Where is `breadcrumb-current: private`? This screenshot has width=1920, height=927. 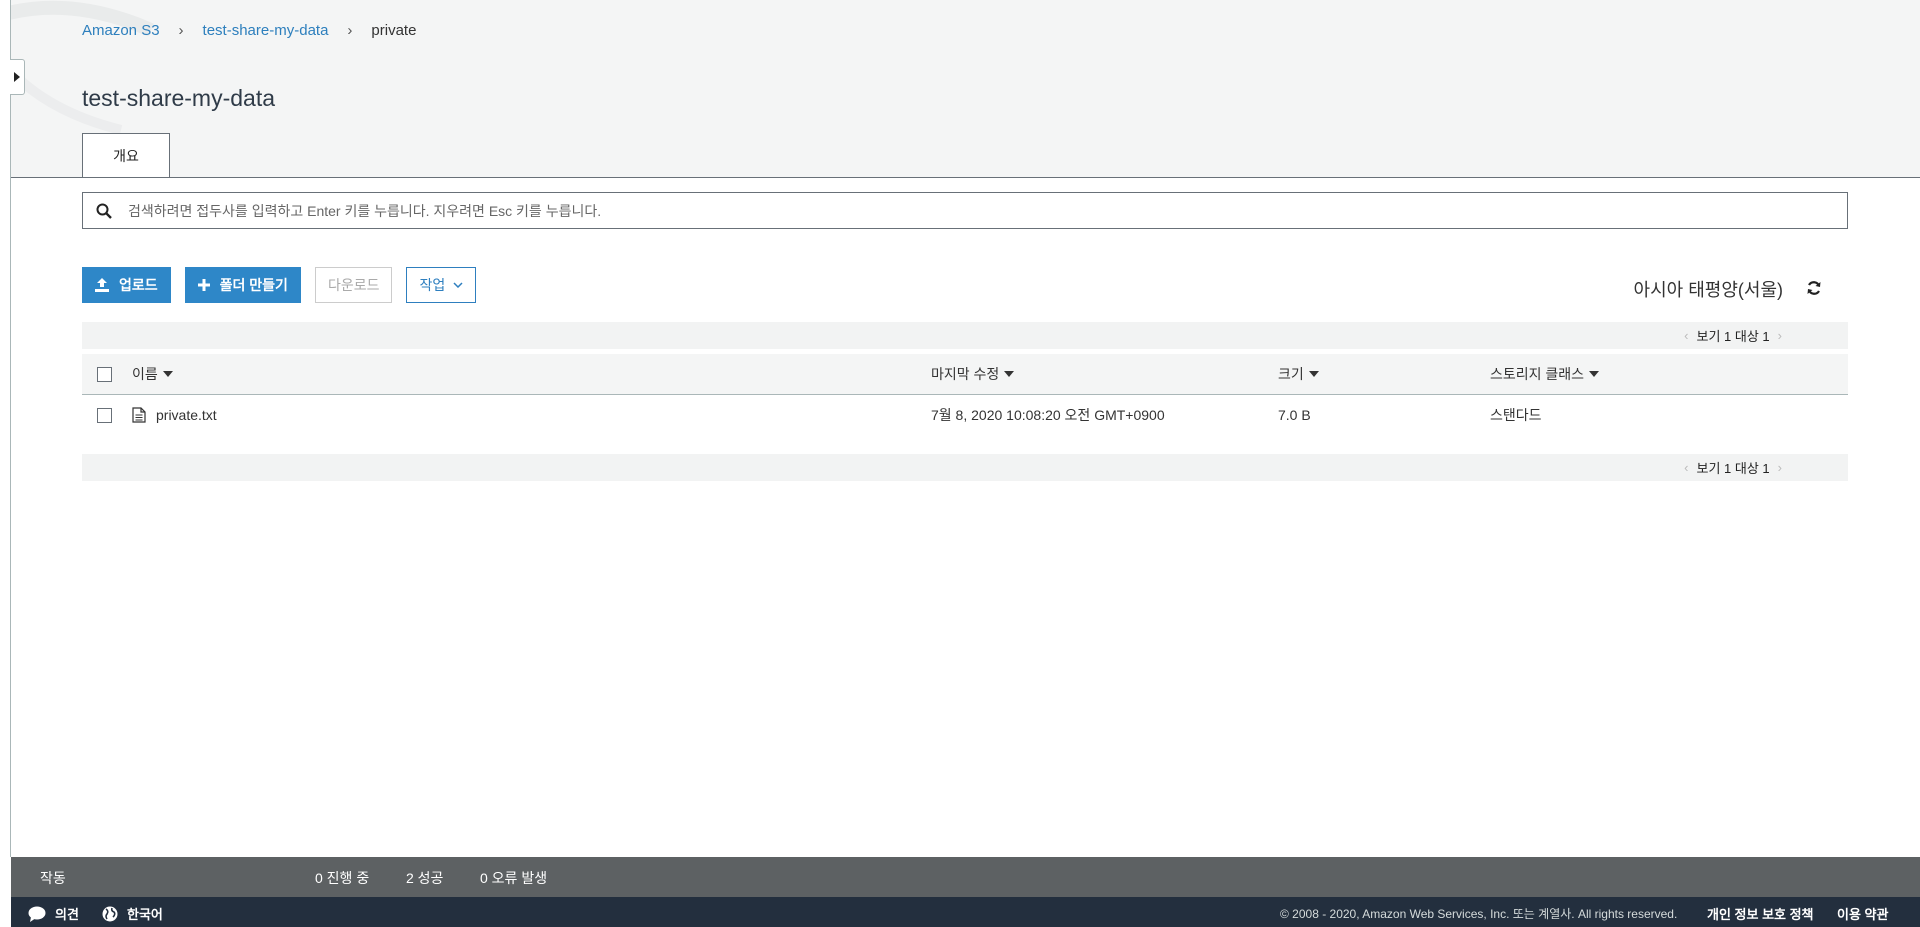 breadcrumb-current: private is located at coordinates (394, 30).